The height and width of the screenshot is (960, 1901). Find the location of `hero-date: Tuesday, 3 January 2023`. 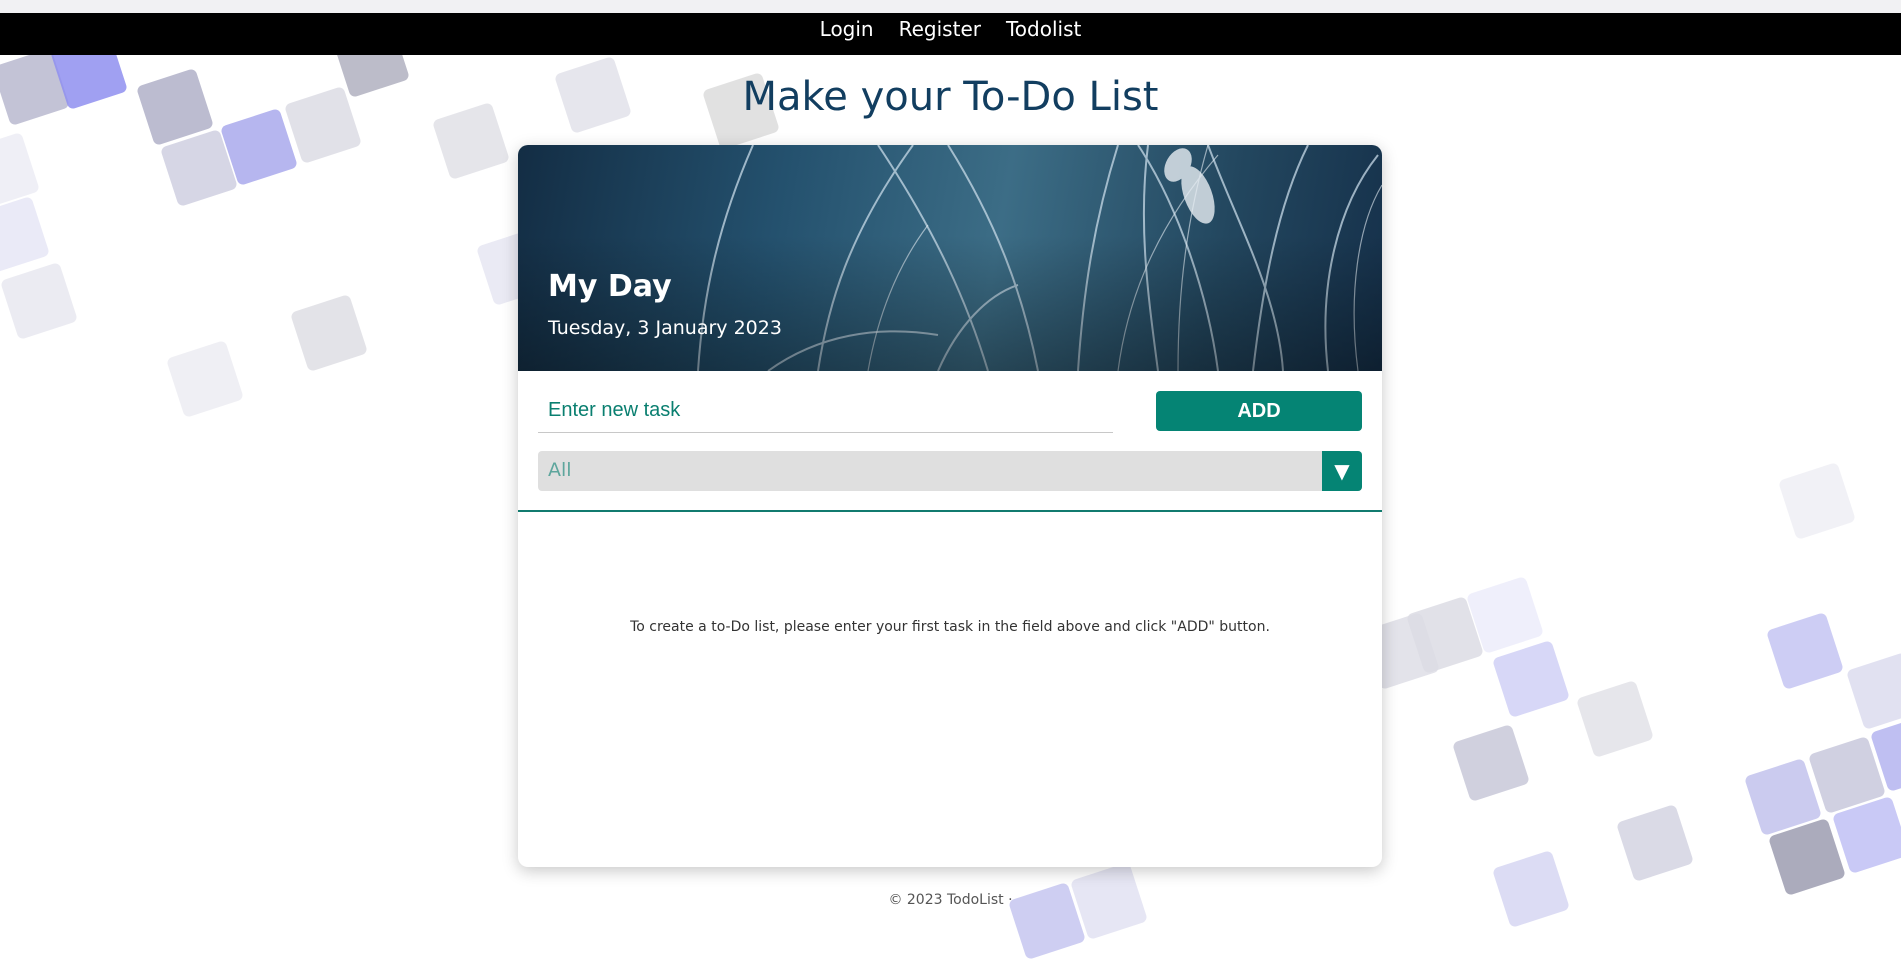

hero-date: Tuesday, 3 January 2023 is located at coordinates (665, 328).